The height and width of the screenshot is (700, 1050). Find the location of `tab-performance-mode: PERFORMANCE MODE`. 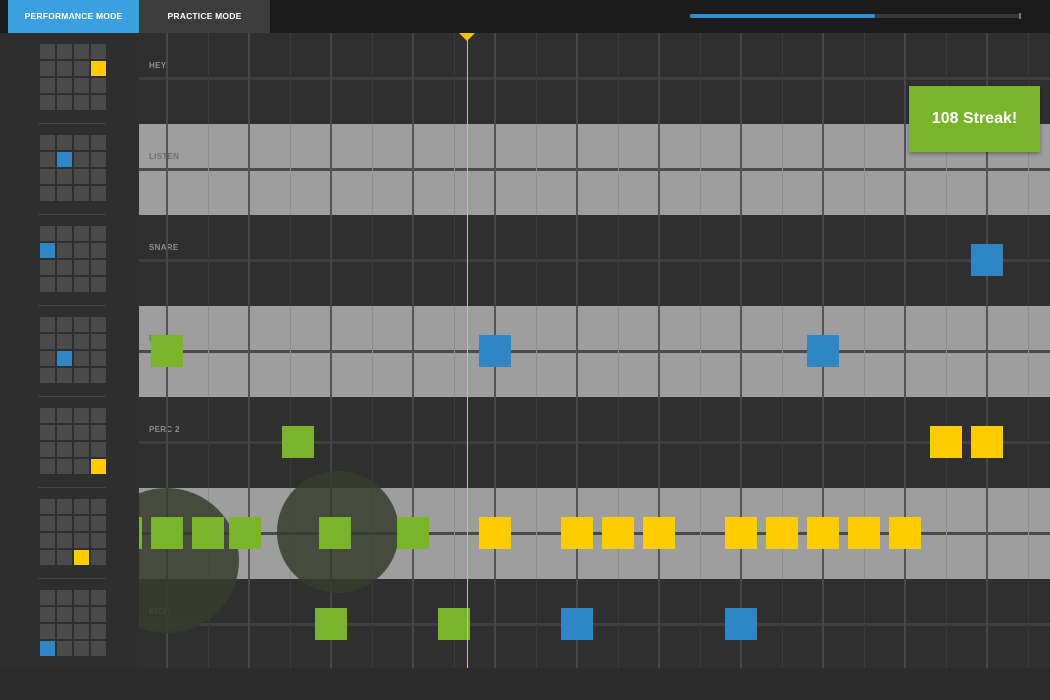

tab-performance-mode: PERFORMANCE MODE is located at coordinates (73, 16).